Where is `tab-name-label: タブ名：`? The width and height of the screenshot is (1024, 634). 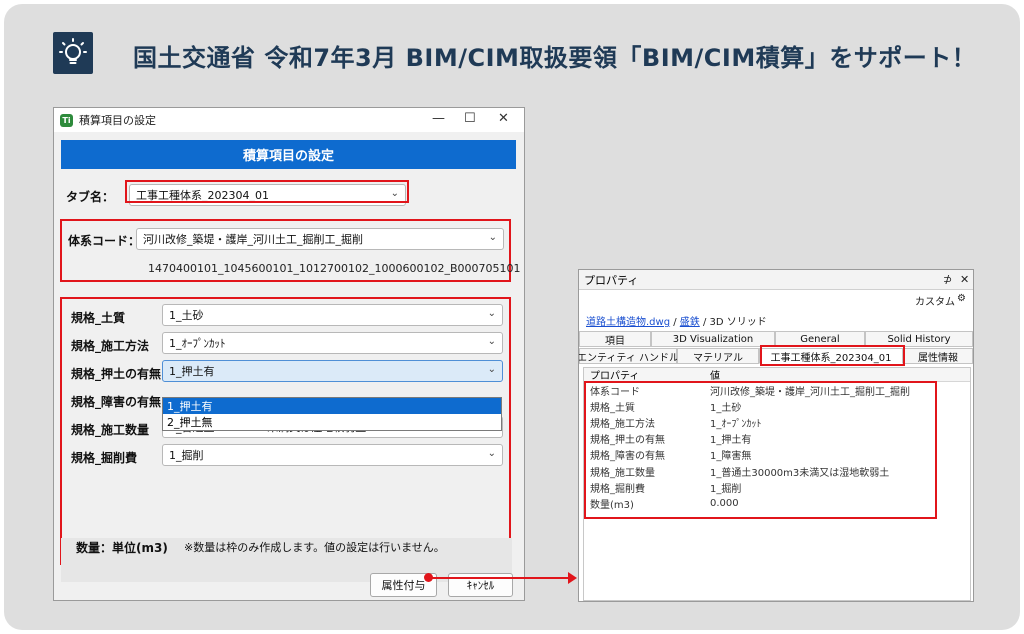
tab-name-label: タブ名： is located at coordinates (90, 197).